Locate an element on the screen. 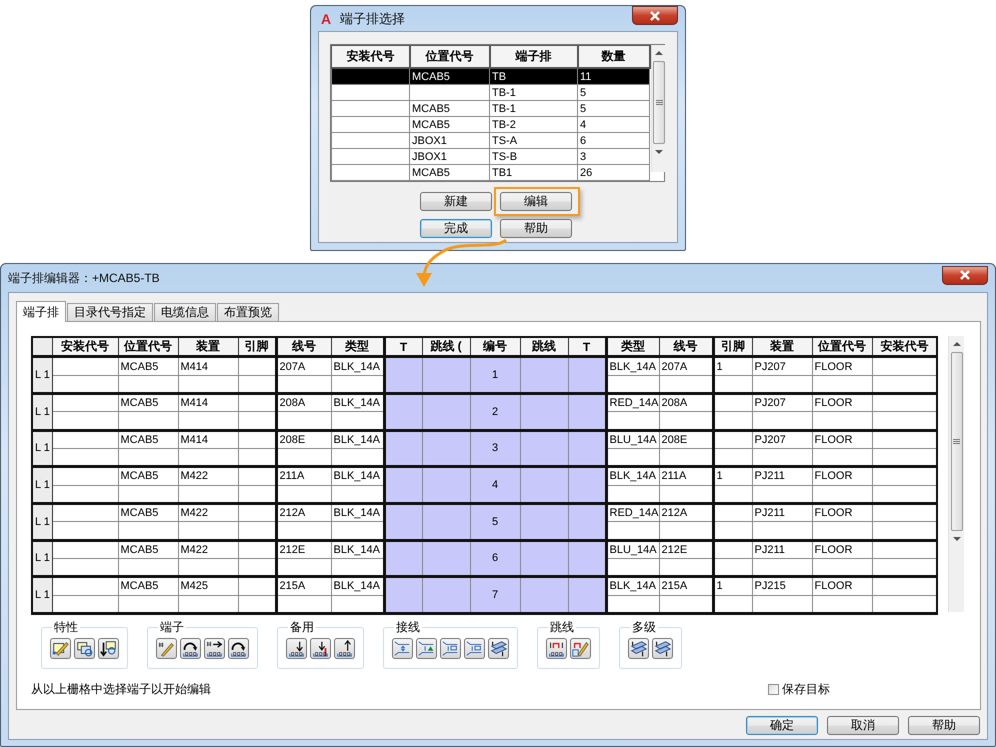 The height and width of the screenshot is (747, 996). column-header: 安装代号 is located at coordinates (371, 57).